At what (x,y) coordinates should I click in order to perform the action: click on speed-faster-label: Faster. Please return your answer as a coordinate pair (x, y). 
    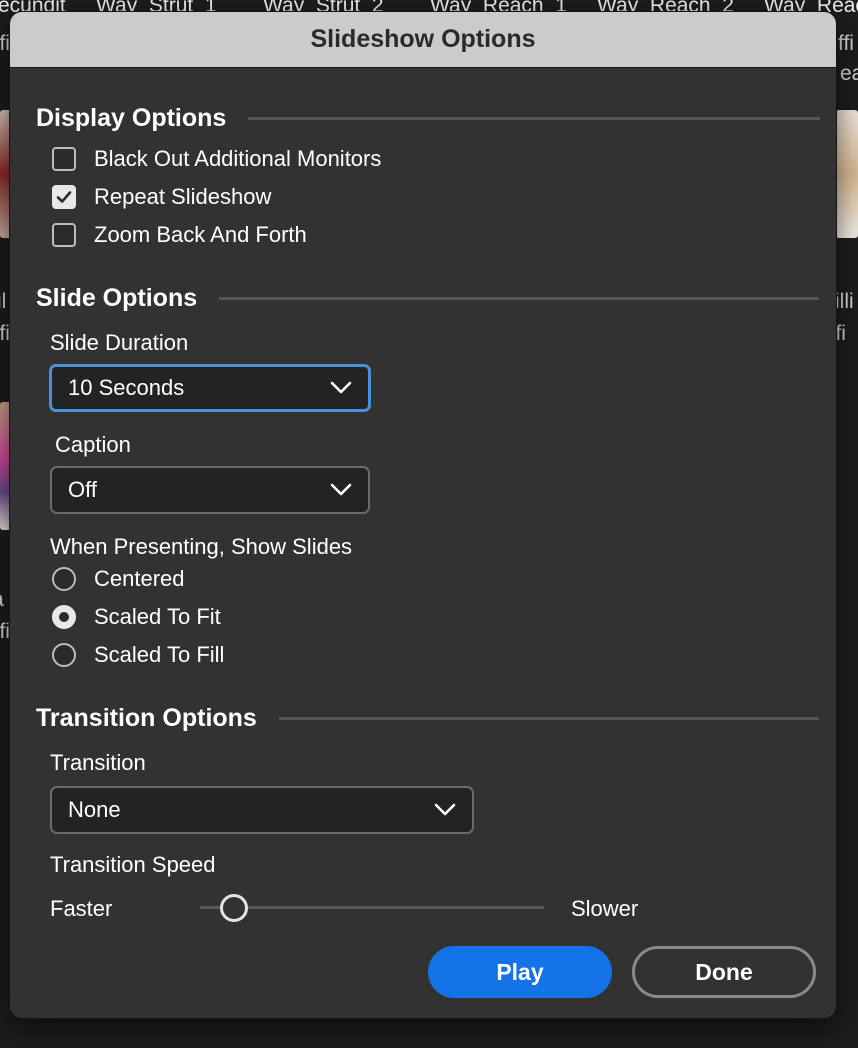
    Looking at the image, I should click on (81, 908).